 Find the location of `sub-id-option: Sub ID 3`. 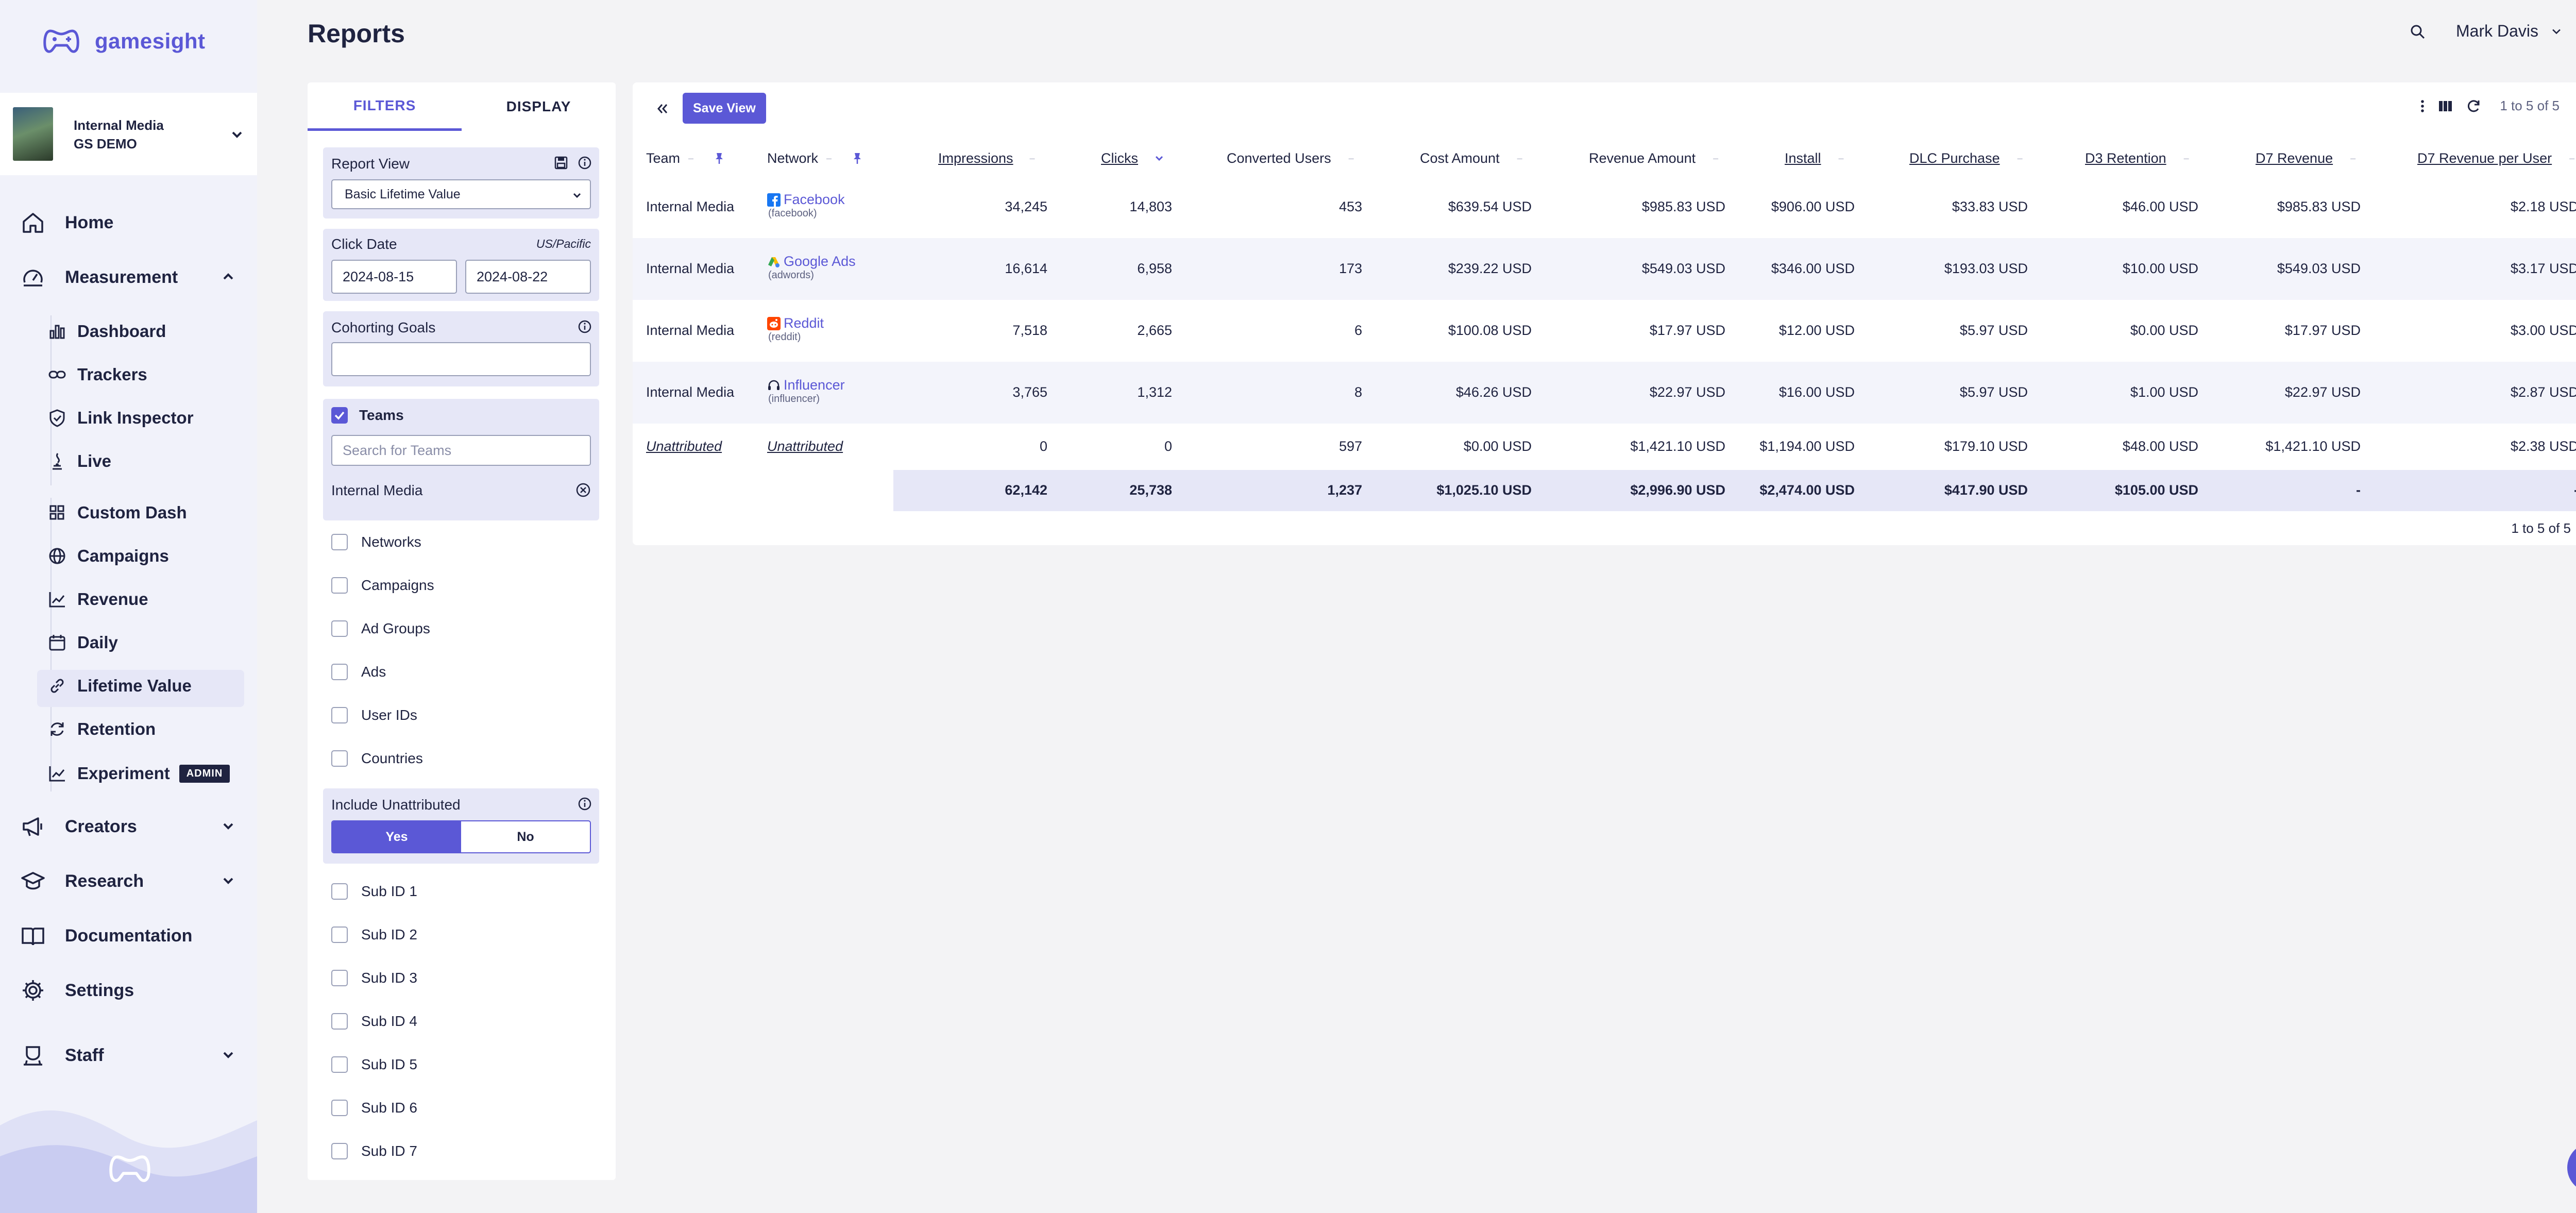

sub-id-option: Sub ID 3 is located at coordinates (374, 978).